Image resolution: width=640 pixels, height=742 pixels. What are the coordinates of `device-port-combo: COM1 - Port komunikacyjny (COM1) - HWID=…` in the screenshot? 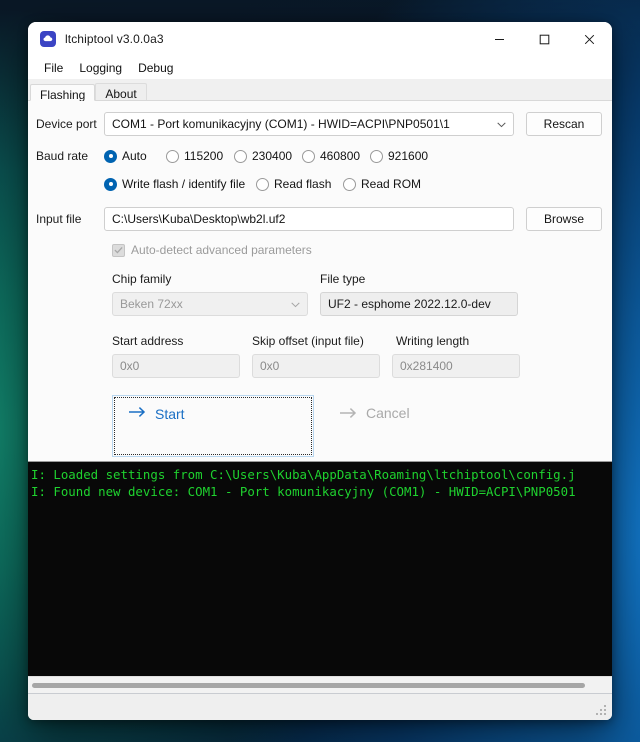 It's located at (309, 124).